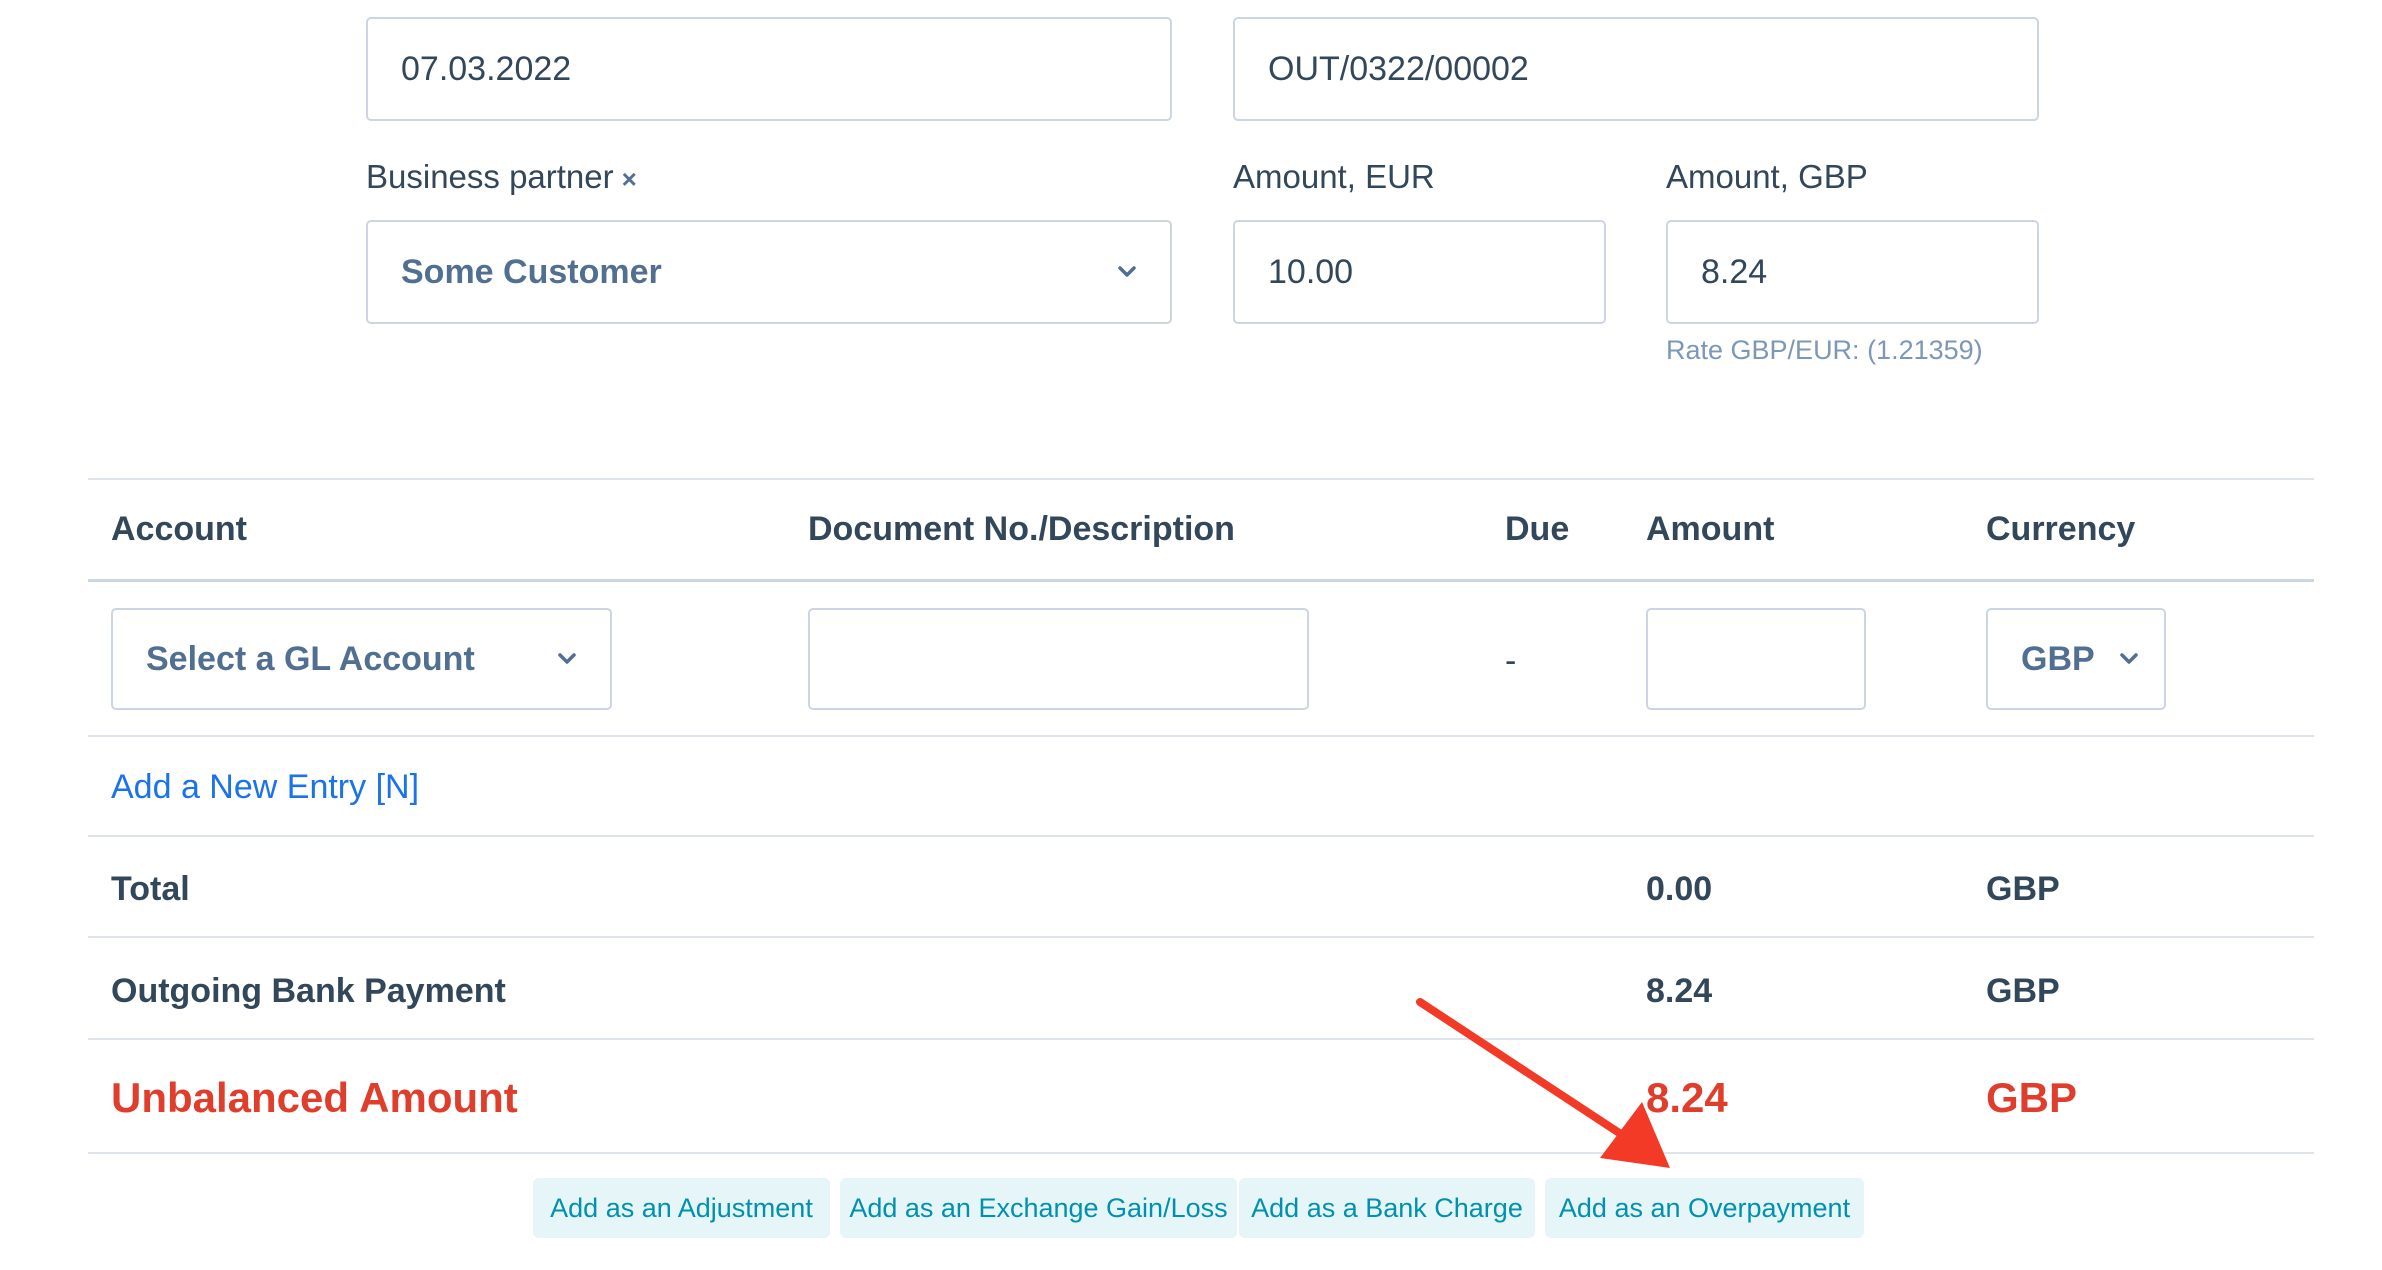 The image size is (2382, 1270). I want to click on outgoing-payment-label: Outgoing Bank Payment, so click(308, 991).